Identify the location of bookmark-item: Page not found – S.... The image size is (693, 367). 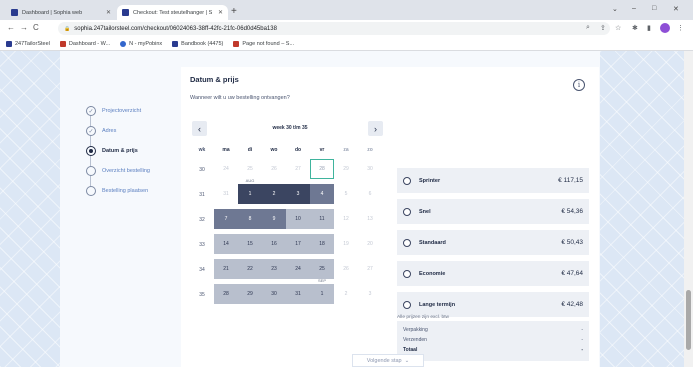
(264, 43).